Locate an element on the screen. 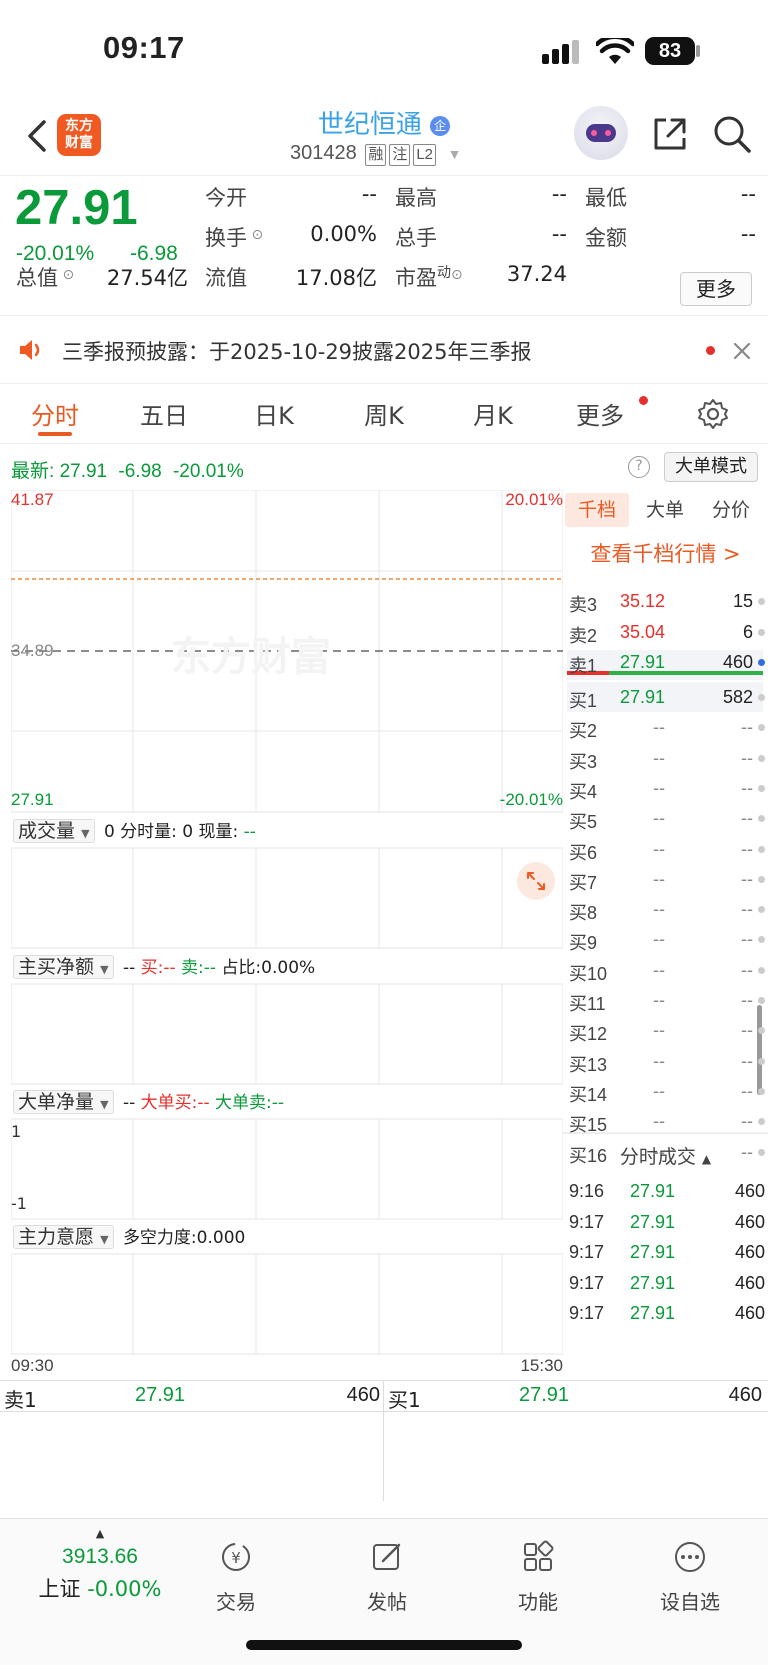  level1-buy-label: 买1 is located at coordinates (404, 1400).